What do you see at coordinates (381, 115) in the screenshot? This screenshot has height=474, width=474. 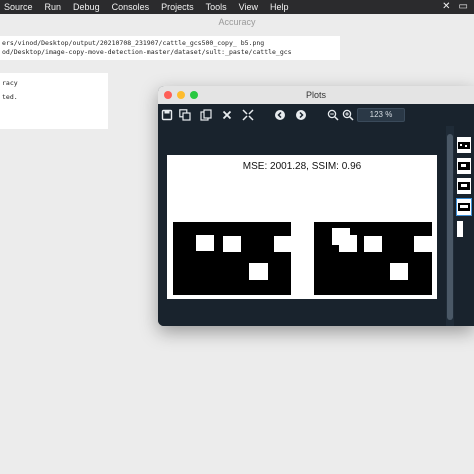 I see `zoom-level-field: 123 %` at bounding box center [381, 115].